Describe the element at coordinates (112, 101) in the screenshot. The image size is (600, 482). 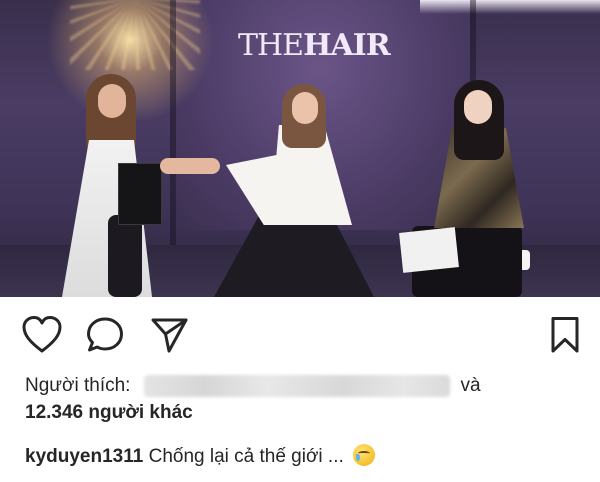
I see `contestant-face` at that location.